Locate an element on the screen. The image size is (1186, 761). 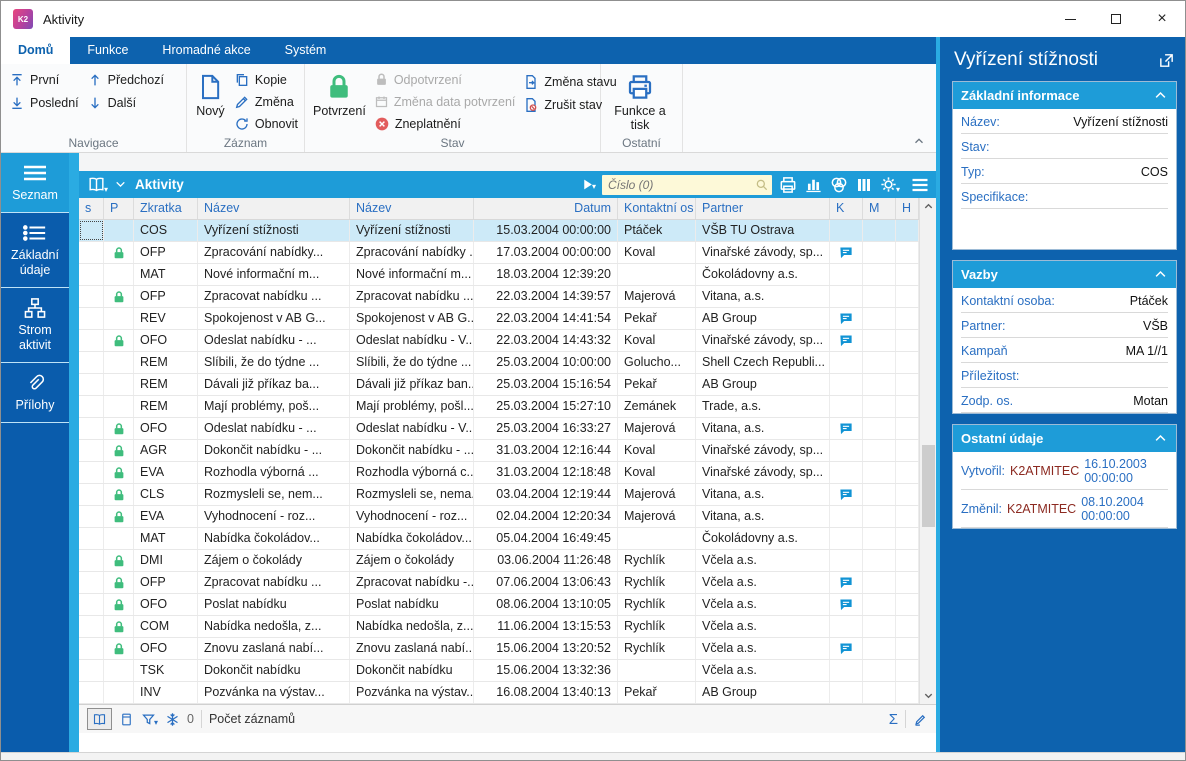
refresh-button: Obnovit is located at coordinates (266, 124).